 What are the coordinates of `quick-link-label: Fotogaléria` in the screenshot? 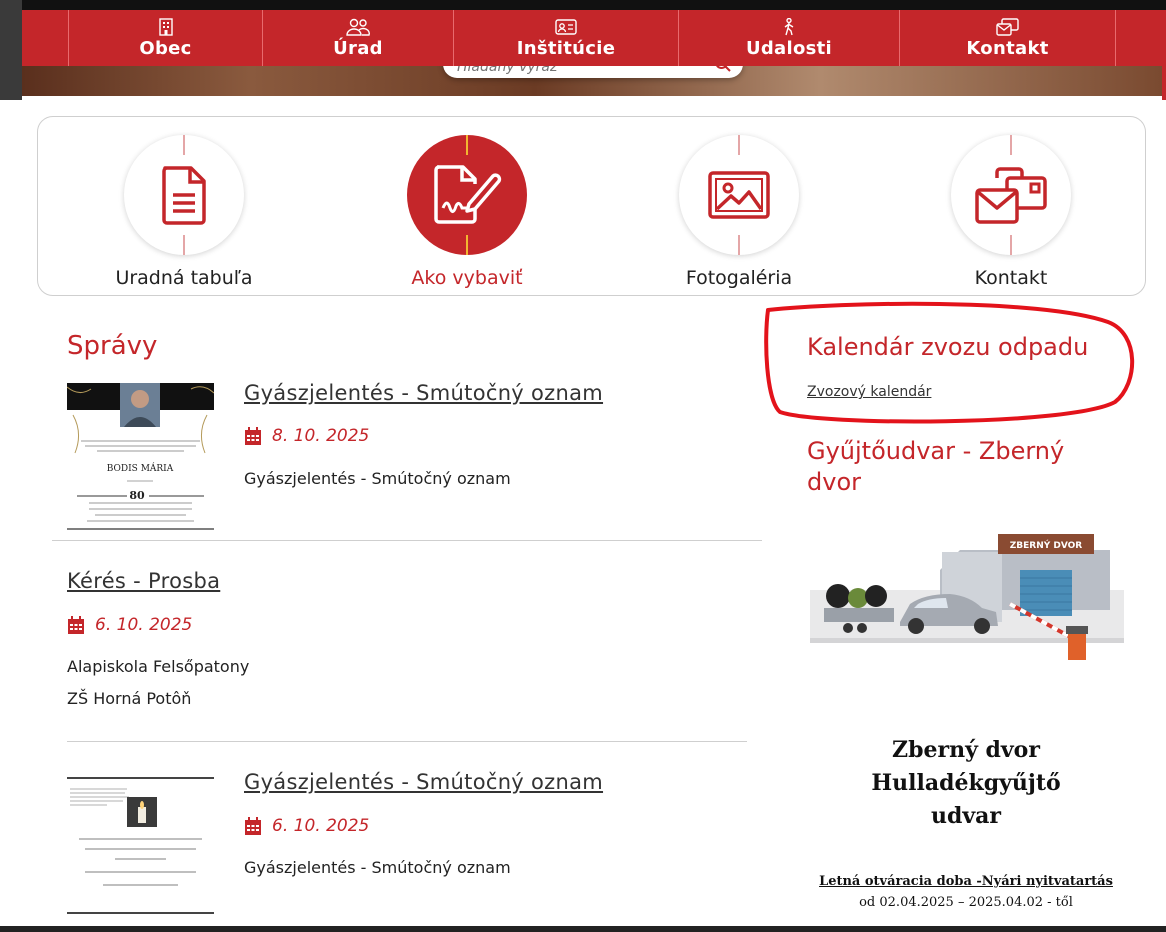 It's located at (739, 278).